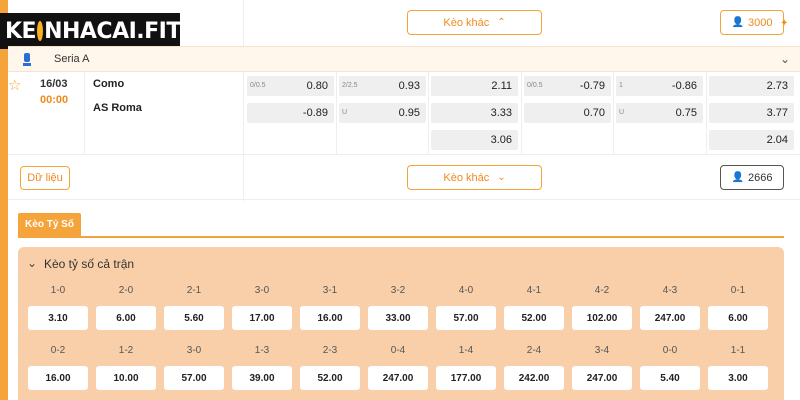 The image size is (800, 400). I want to click on score-label: 1-0, so click(58, 290).